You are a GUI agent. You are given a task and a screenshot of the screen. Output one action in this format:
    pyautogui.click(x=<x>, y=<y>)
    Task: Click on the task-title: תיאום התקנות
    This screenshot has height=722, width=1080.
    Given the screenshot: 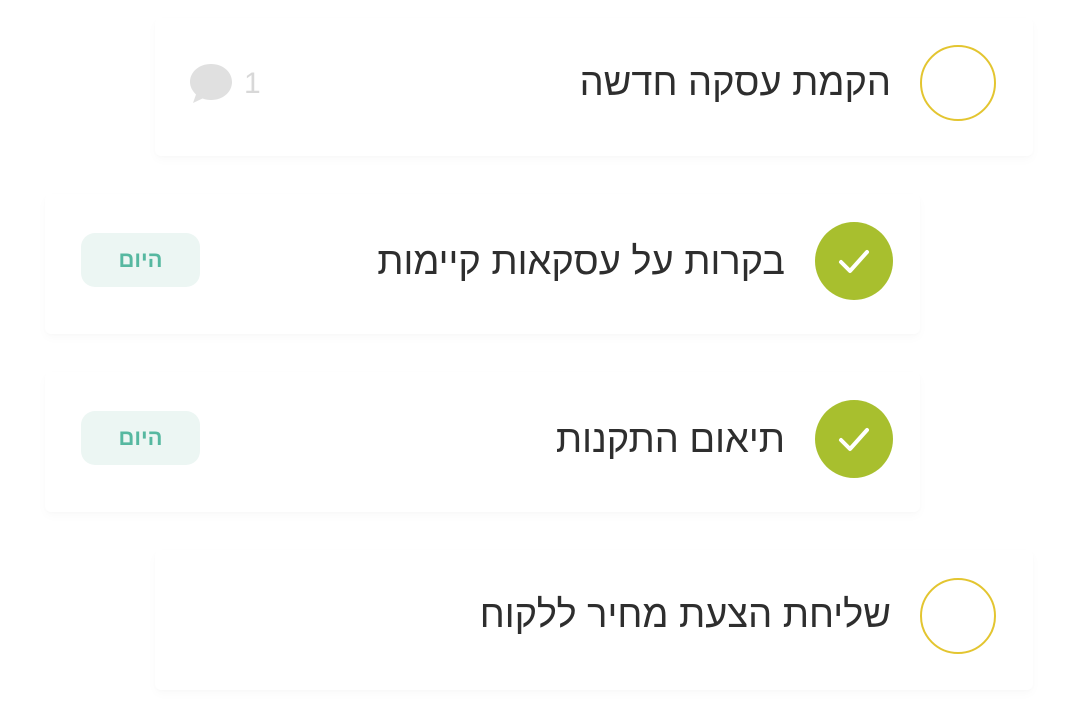 What is the action you would take?
    pyautogui.click(x=670, y=440)
    